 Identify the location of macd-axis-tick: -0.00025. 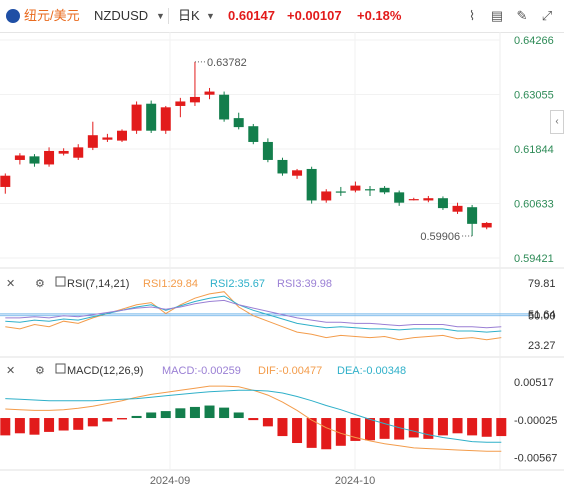
(535, 421).